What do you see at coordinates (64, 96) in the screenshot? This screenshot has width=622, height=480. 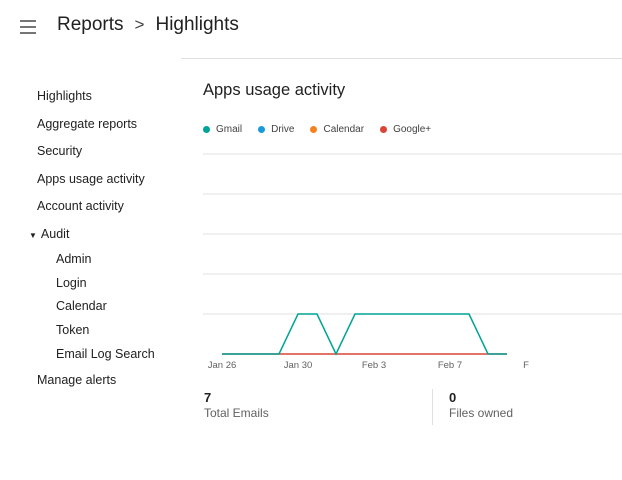 I see `sidebar-item-highlights: Highlights` at bounding box center [64, 96].